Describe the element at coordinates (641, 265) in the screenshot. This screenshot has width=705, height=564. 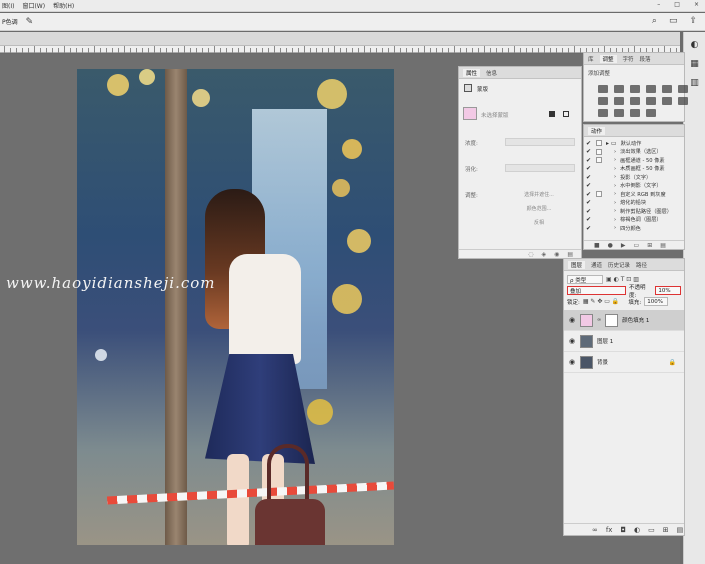
I see `tab-paths: 路径` at that location.